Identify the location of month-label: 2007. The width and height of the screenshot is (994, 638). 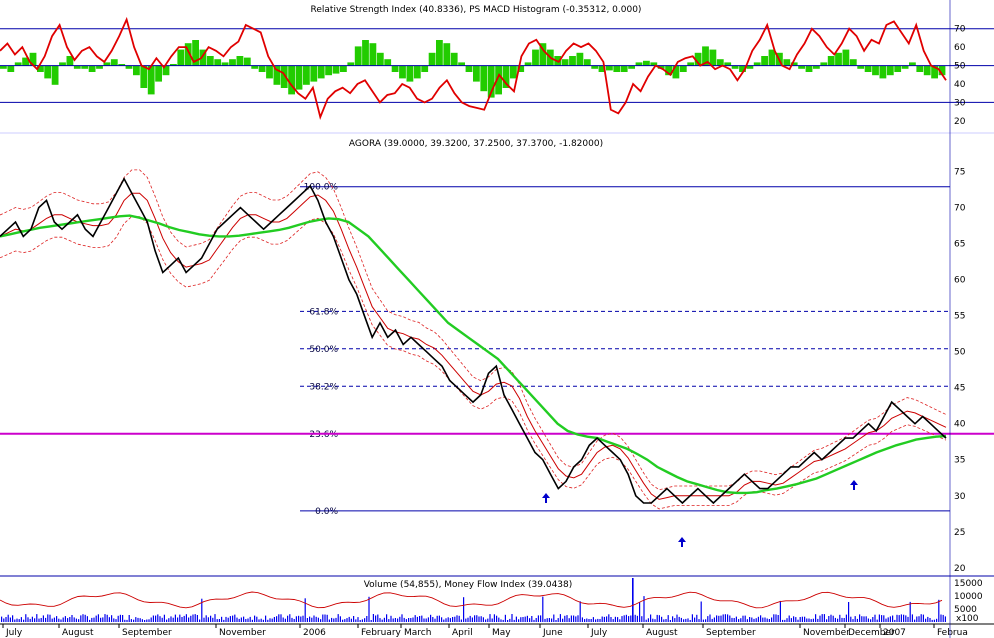
(894, 633).